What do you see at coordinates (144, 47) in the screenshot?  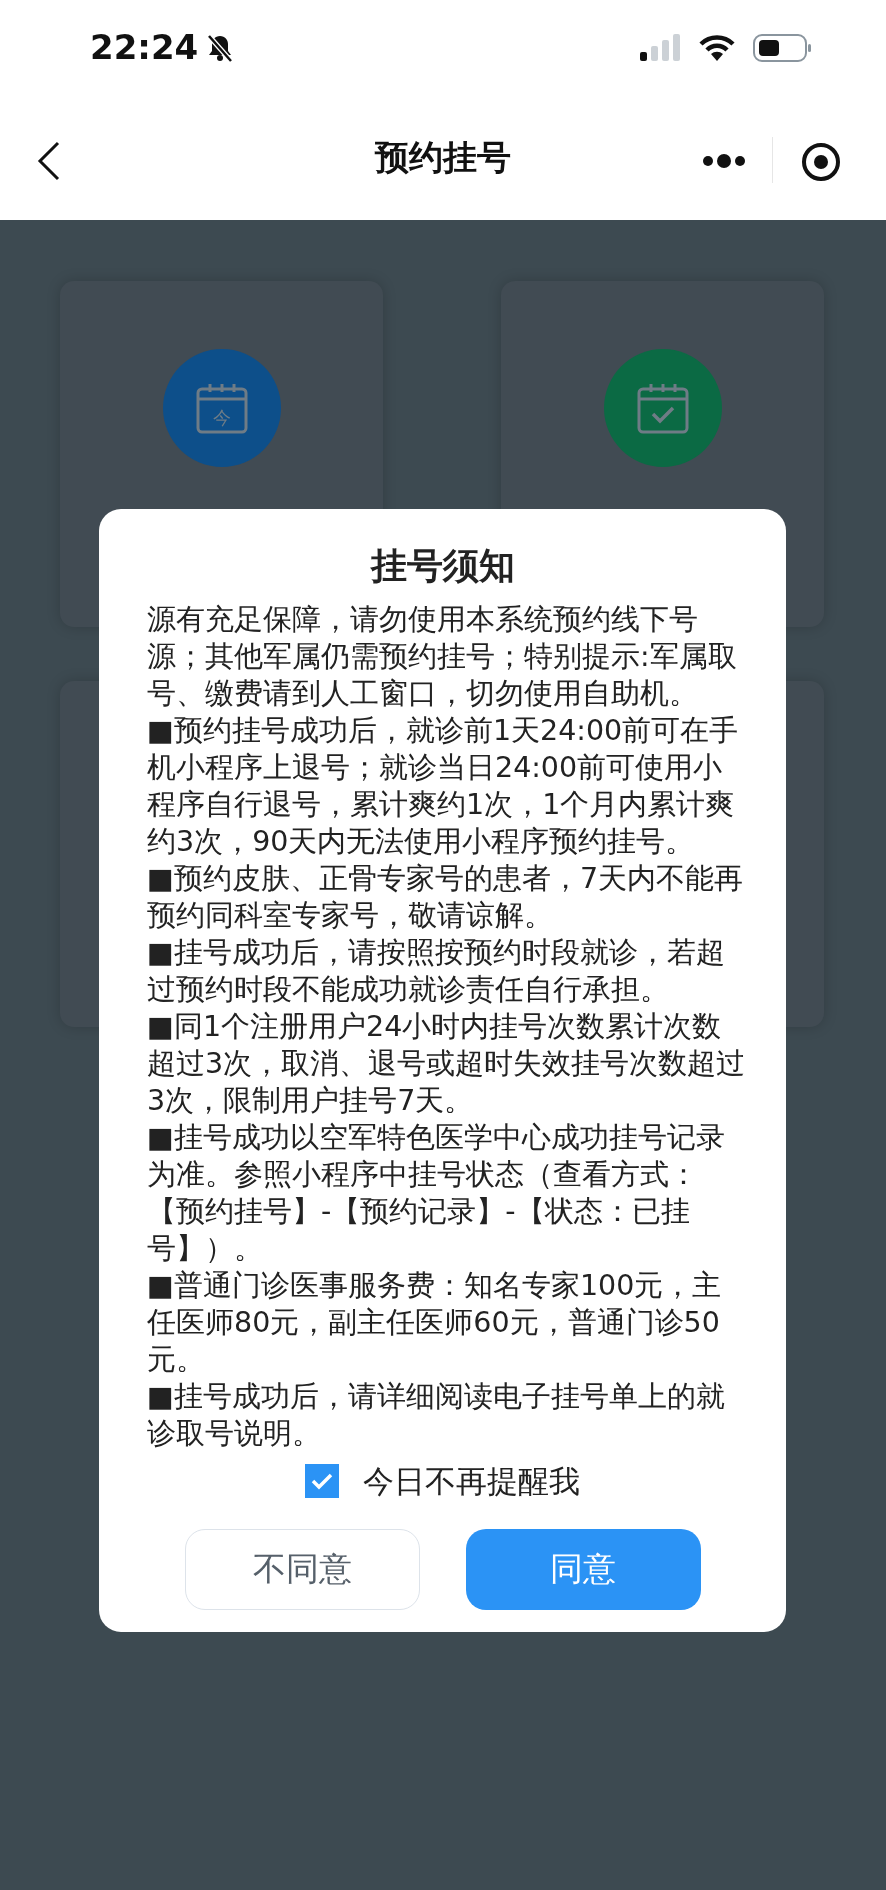 I see `status-time: 22:24` at bounding box center [144, 47].